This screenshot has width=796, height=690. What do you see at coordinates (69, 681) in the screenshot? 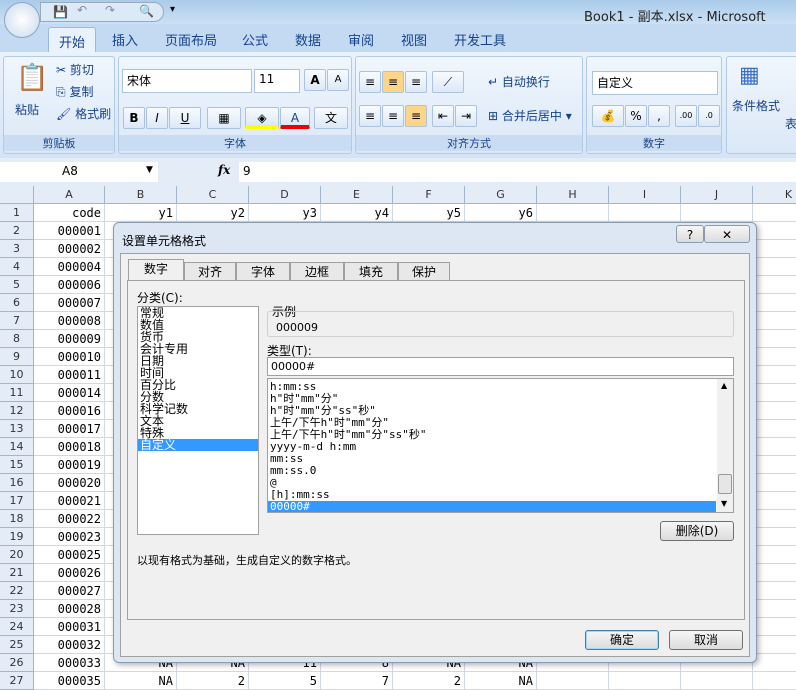
I see `table-cell: 000035` at bounding box center [69, 681].